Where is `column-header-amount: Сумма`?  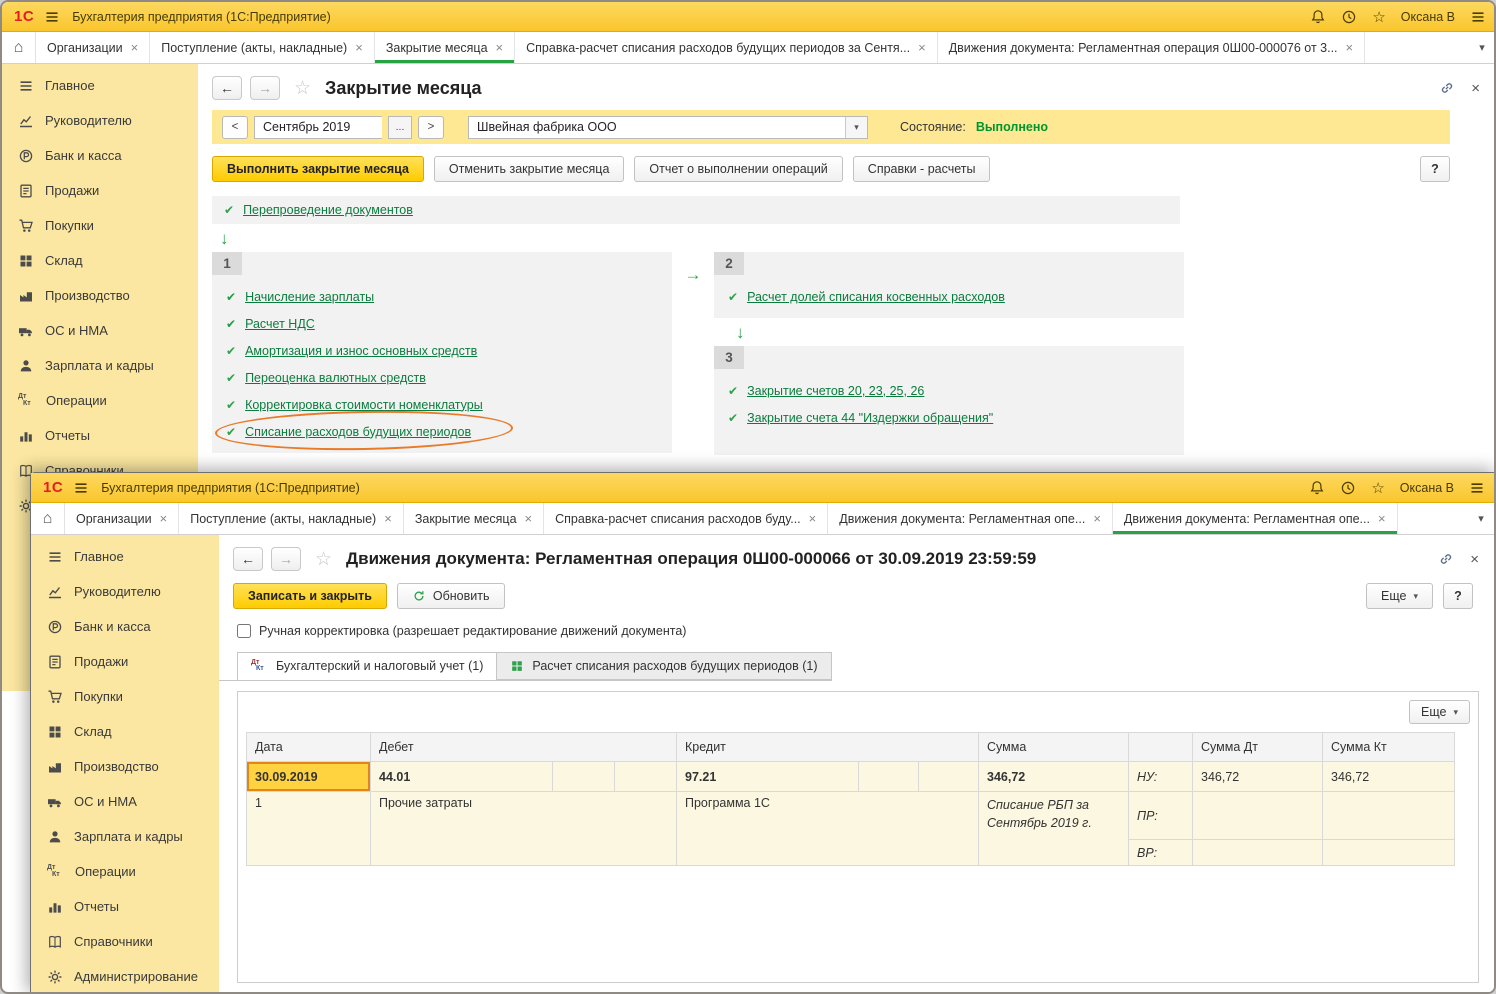
column-header-amount: Сумма is located at coordinates (1054, 747).